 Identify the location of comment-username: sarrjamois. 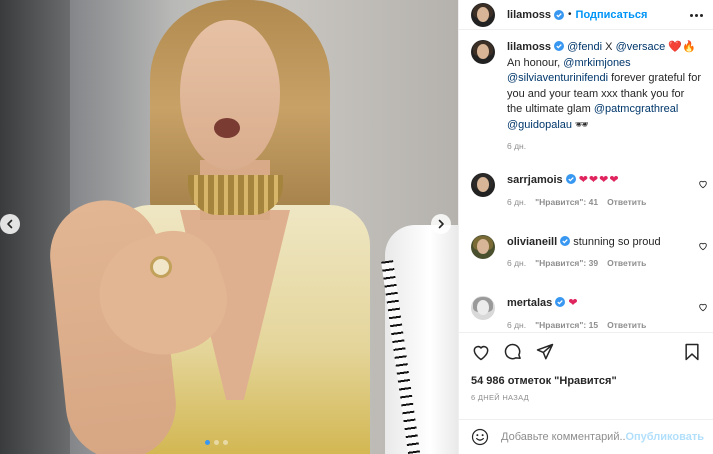
(535, 180).